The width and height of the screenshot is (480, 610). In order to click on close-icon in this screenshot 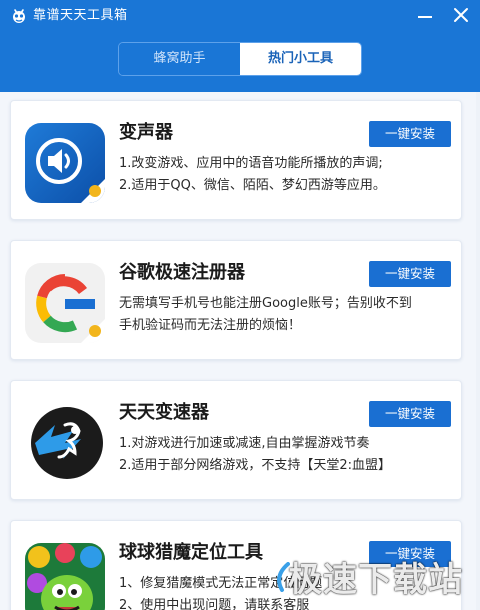, I will do `click(461, 15)`.